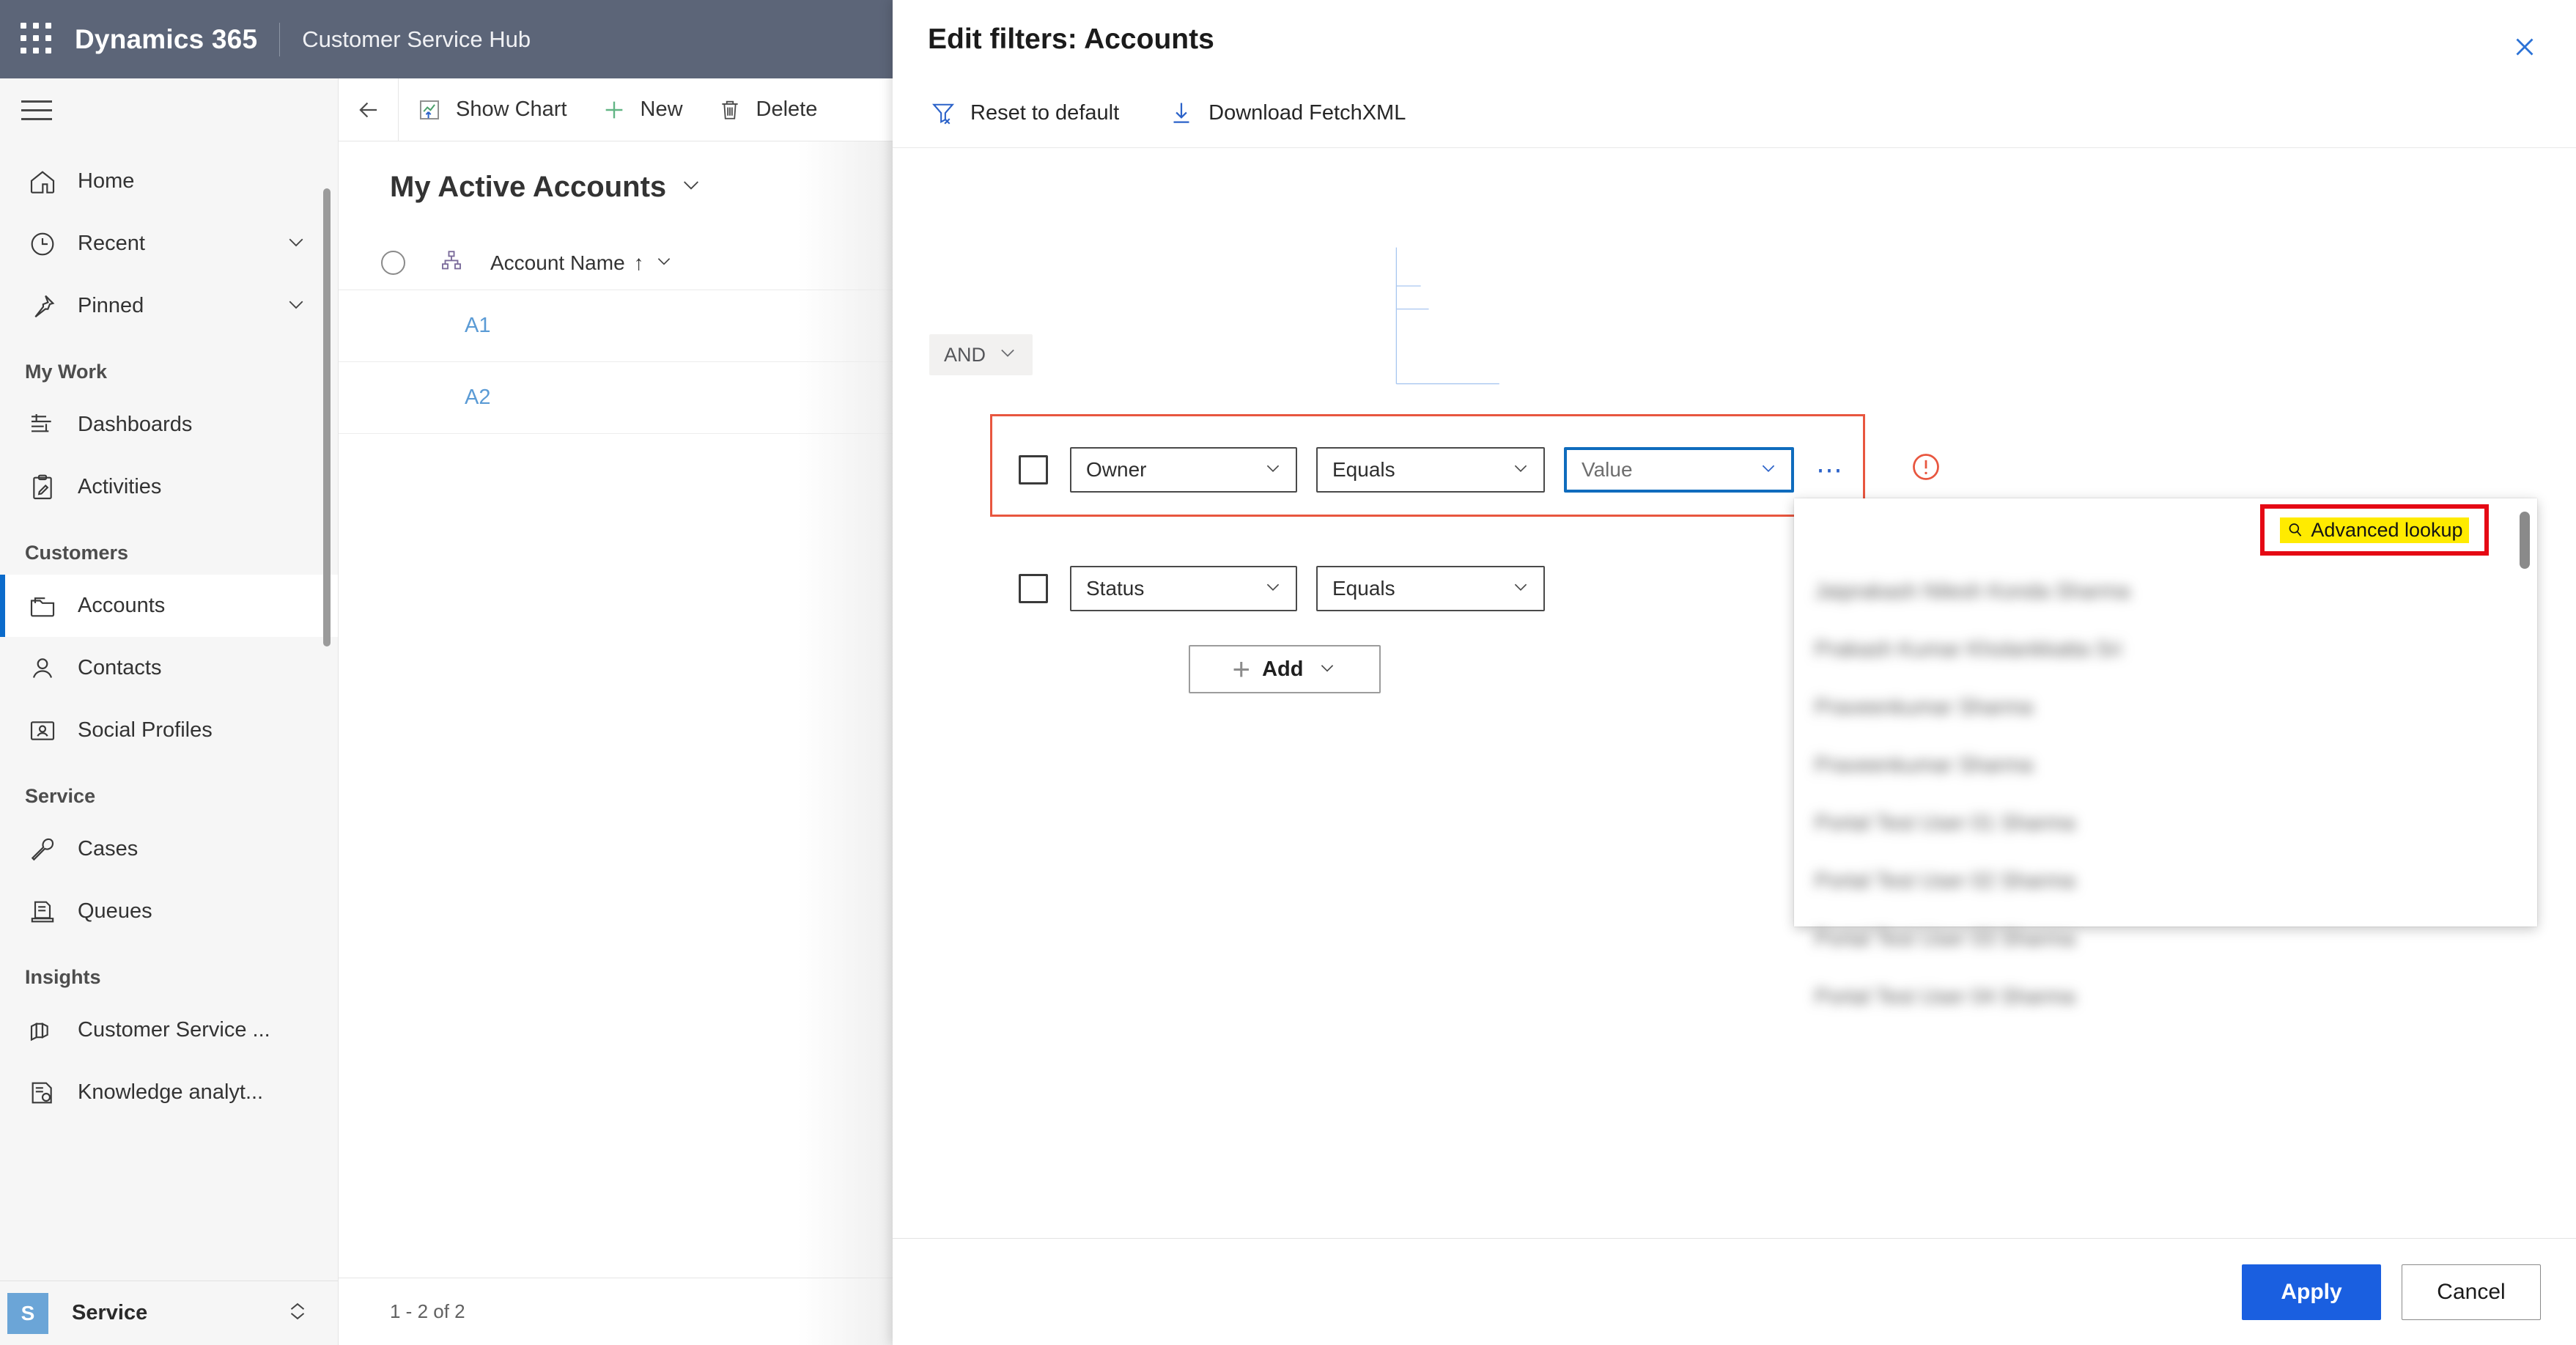 The height and width of the screenshot is (1345, 2576). I want to click on dialog-footer: Apply Cancel, so click(1734, 1292).